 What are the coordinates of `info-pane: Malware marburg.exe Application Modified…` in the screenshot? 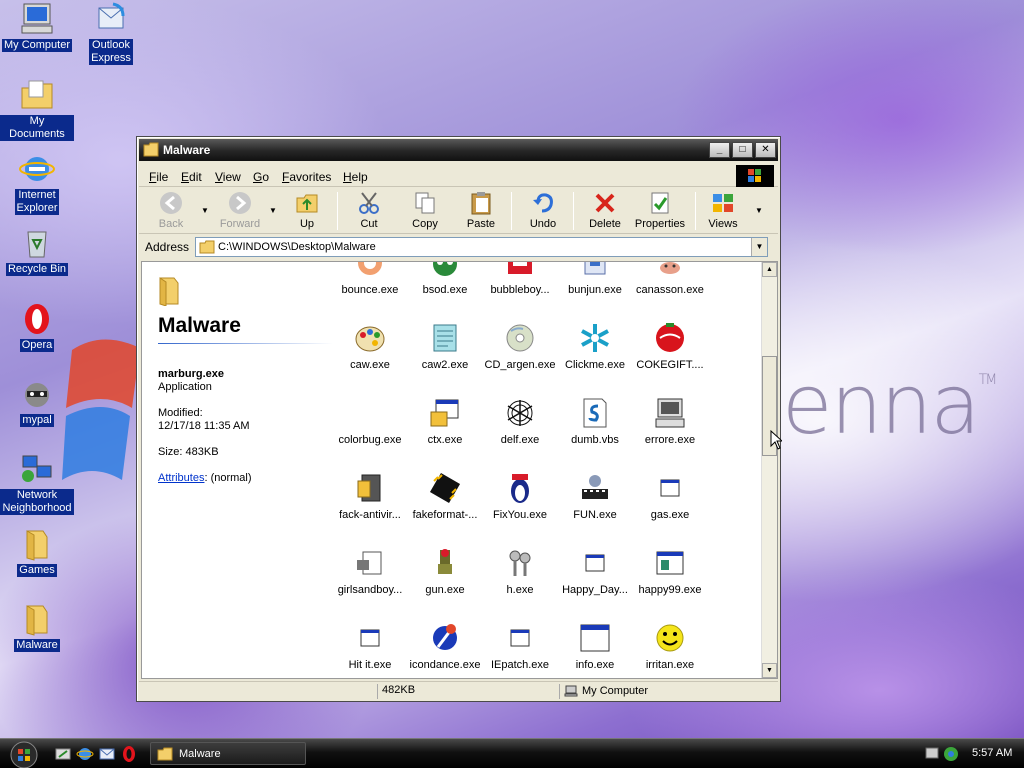 It's located at (239, 470).